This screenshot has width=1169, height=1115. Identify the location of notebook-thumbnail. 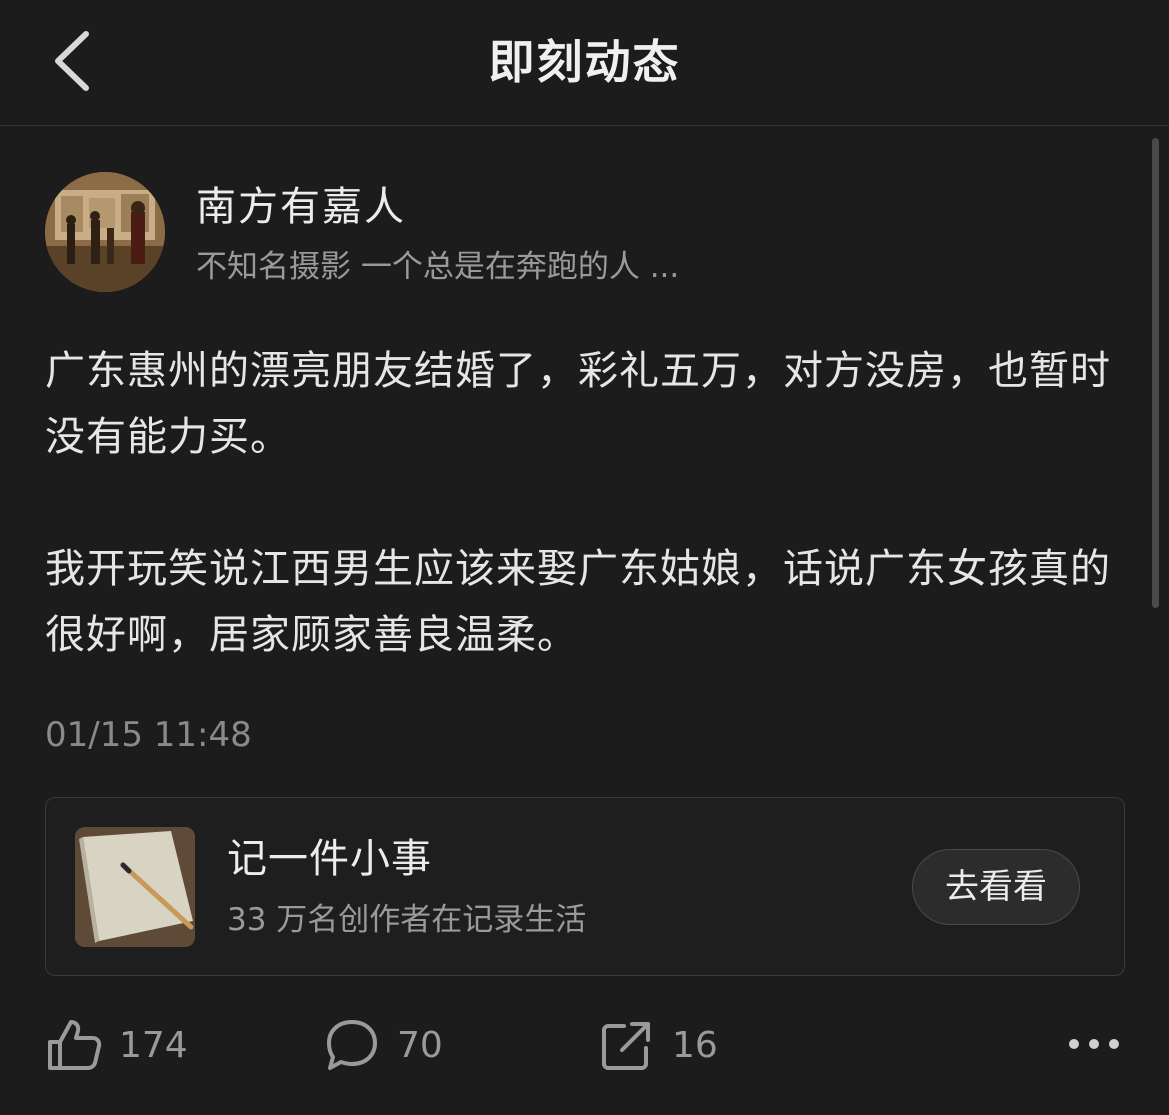
(135, 887).